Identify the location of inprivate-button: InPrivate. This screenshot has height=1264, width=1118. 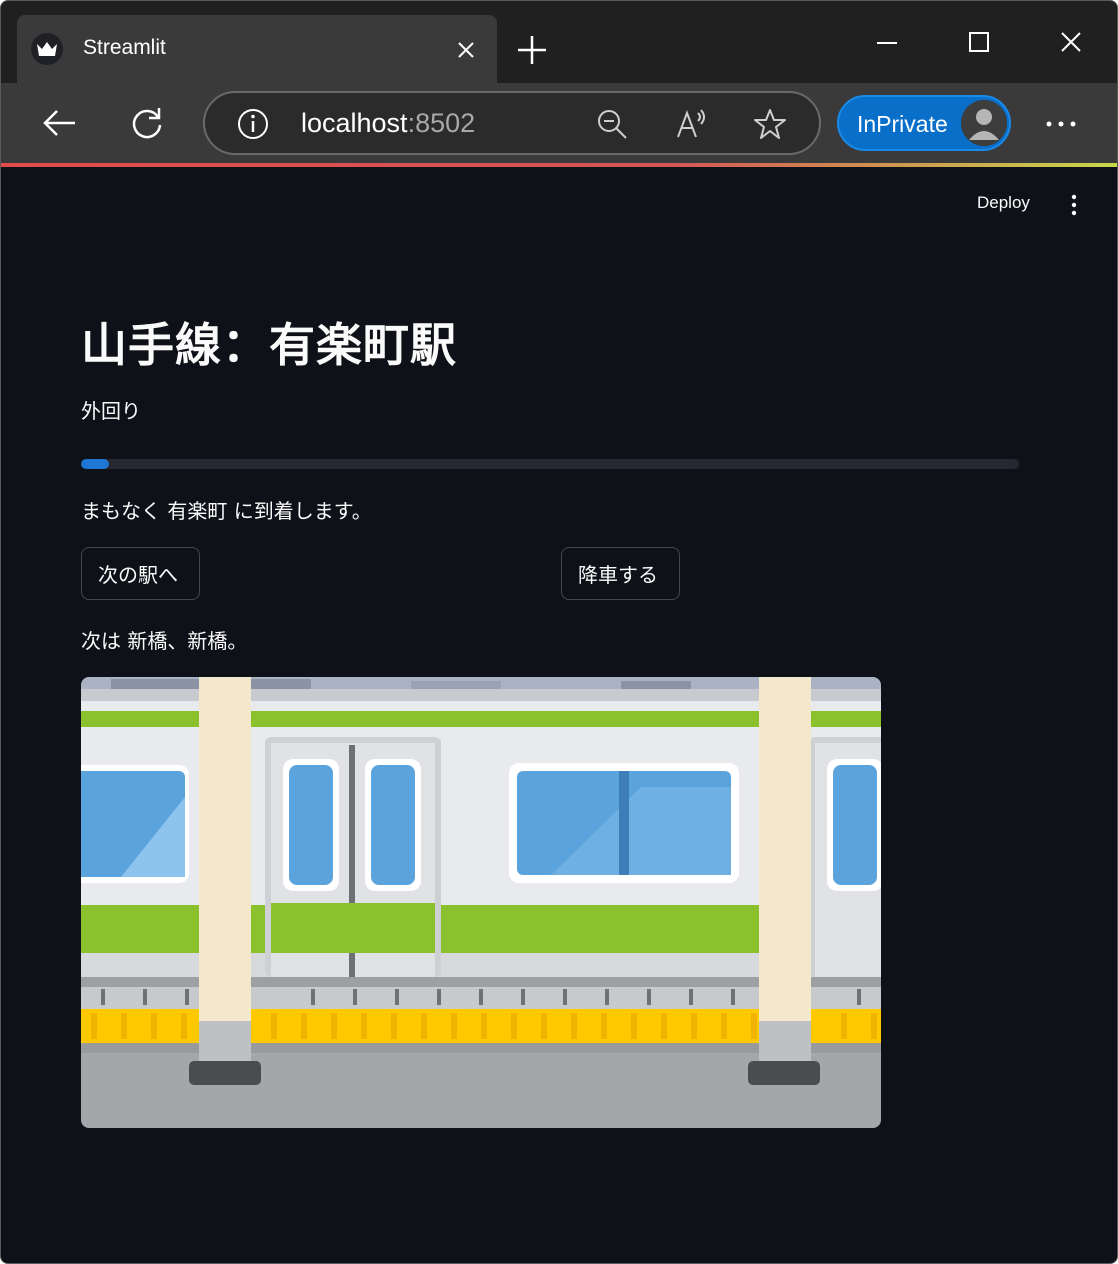
(924, 123).